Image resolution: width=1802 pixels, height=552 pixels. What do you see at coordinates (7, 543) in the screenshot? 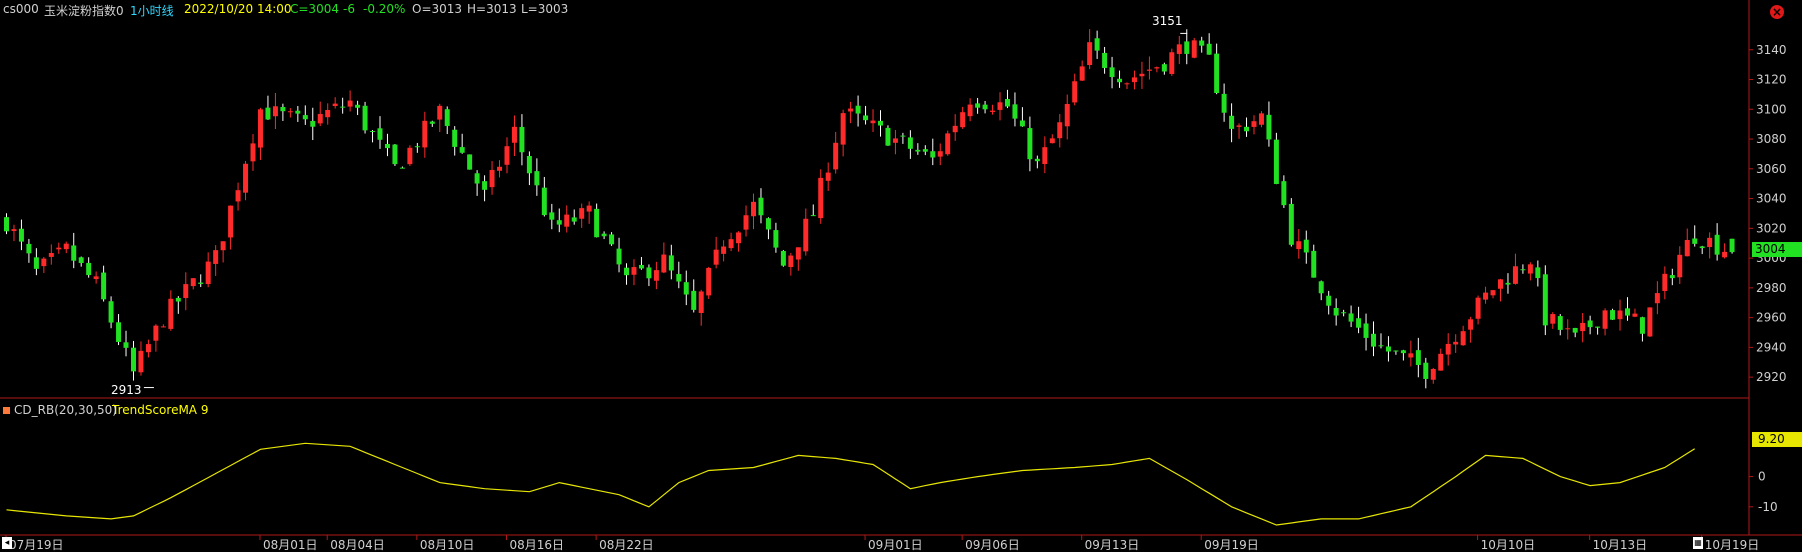
I see `scroll-left-icon: ◂` at bounding box center [7, 543].